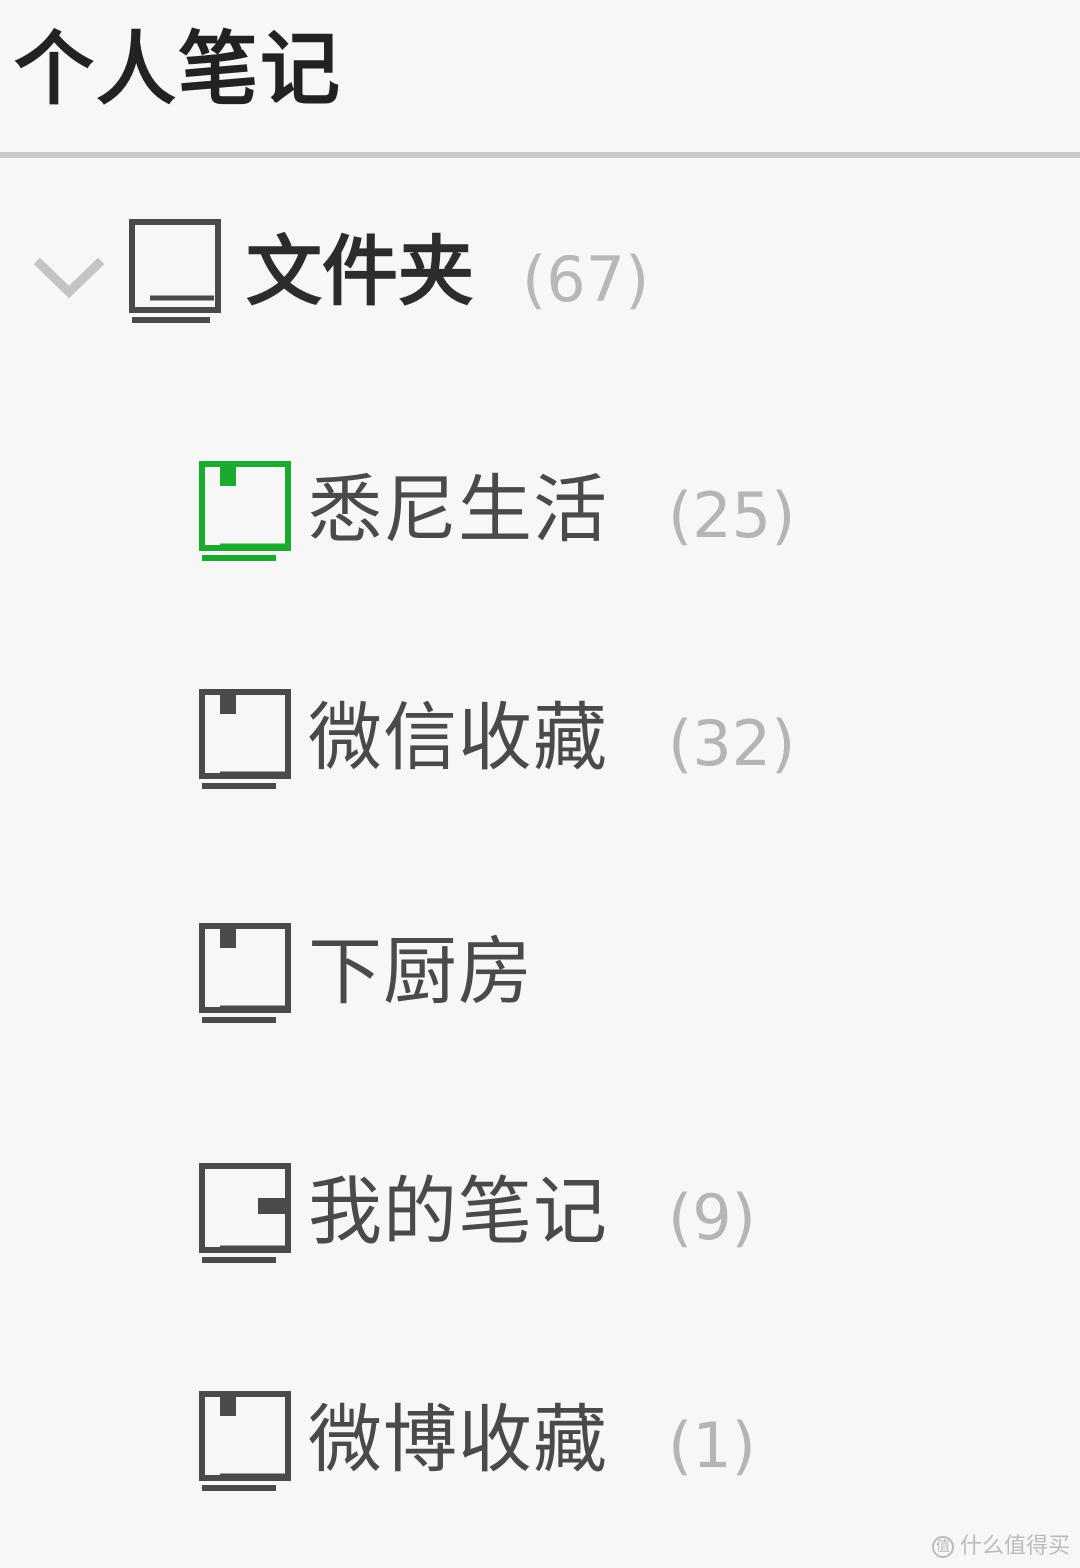 Image resolution: width=1080 pixels, height=1568 pixels. What do you see at coordinates (540, 977) in the screenshot?
I see `notebook-item-xiachufang: 下厨房` at bounding box center [540, 977].